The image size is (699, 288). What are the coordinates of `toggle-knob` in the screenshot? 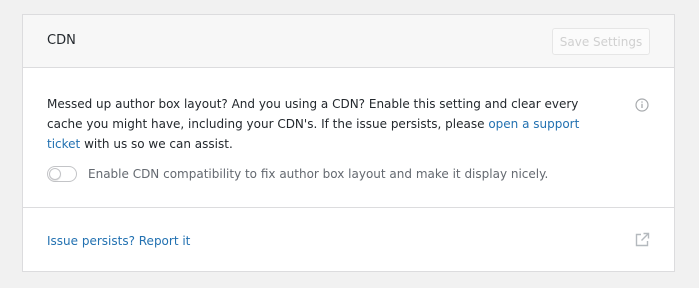 It's located at (55, 174).